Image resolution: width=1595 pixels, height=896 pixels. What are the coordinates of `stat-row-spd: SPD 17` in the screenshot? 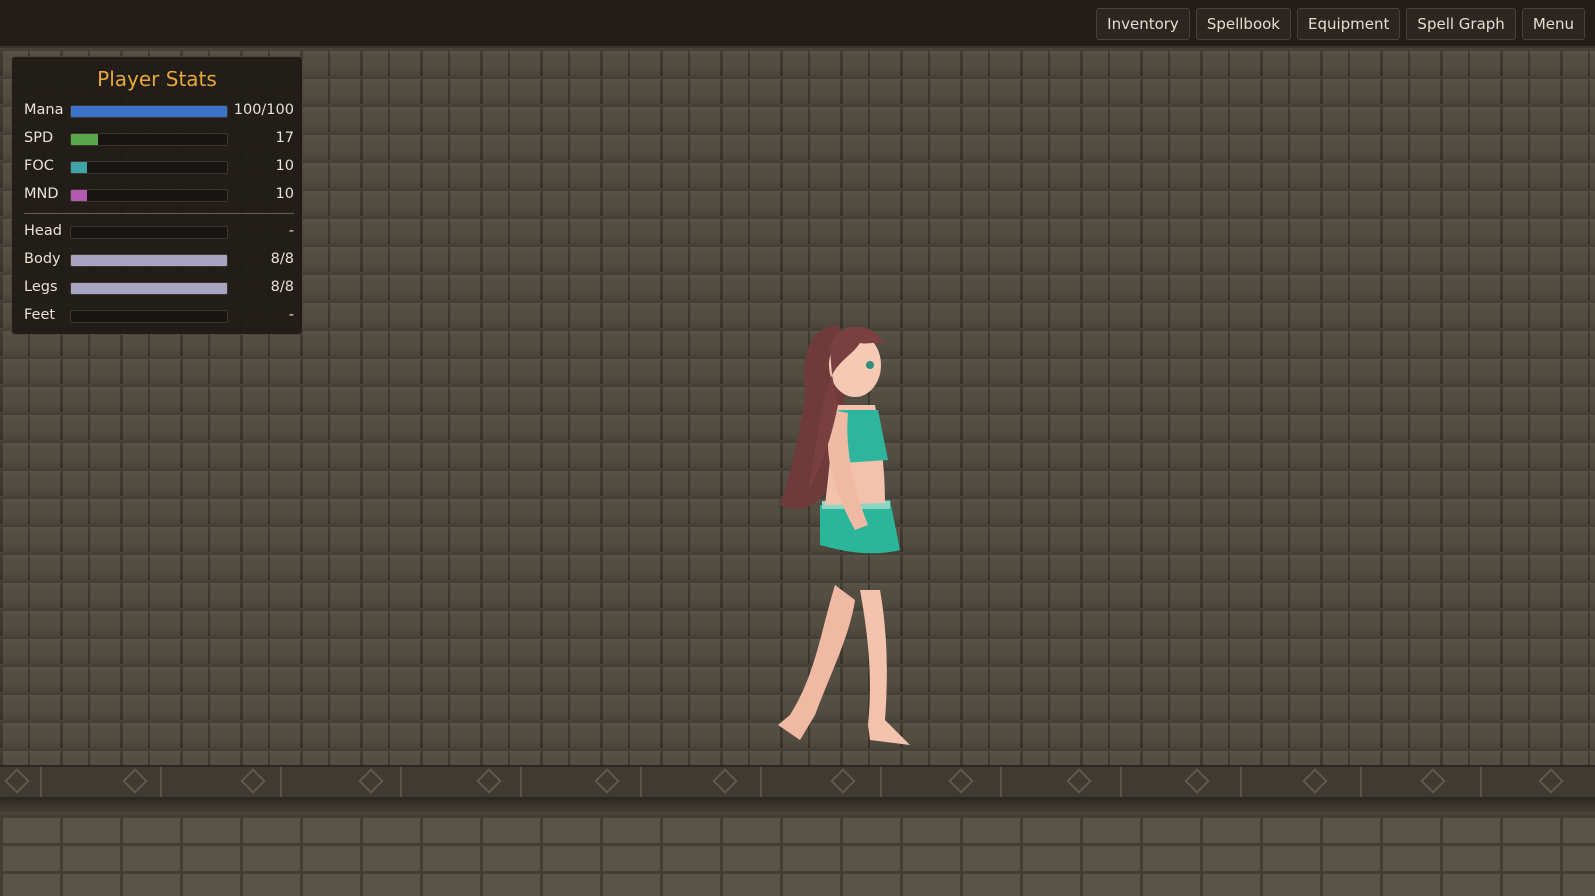 It's located at (159, 139).